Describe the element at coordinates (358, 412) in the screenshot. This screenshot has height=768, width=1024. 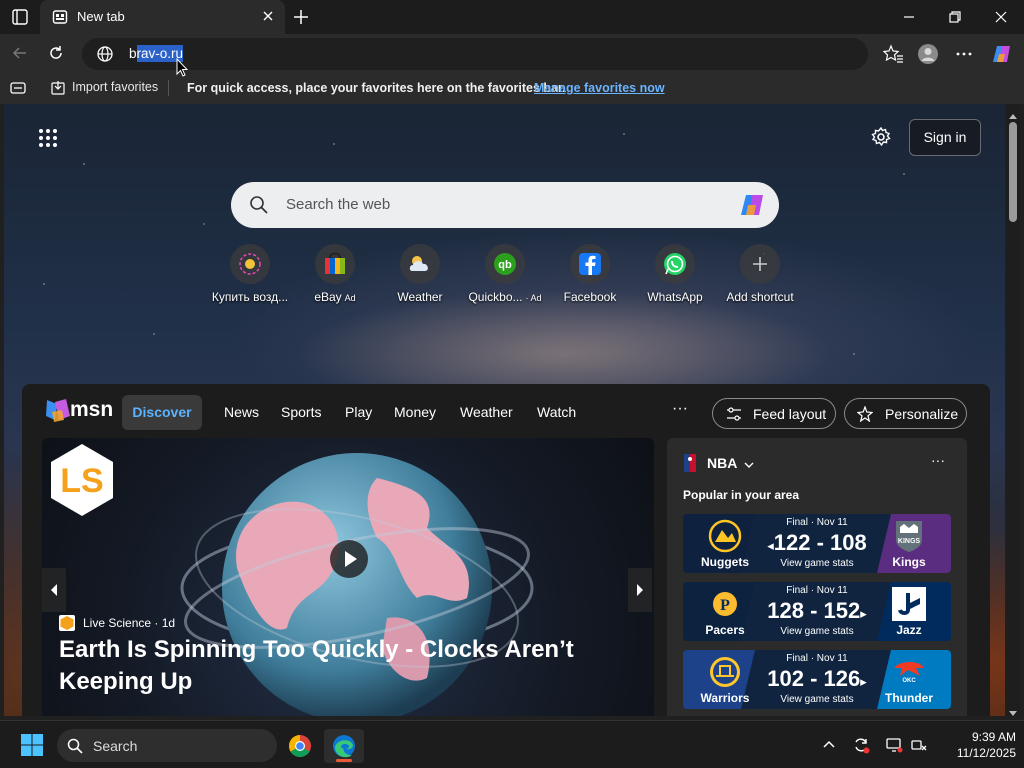
I see `tab-play: Play` at that location.